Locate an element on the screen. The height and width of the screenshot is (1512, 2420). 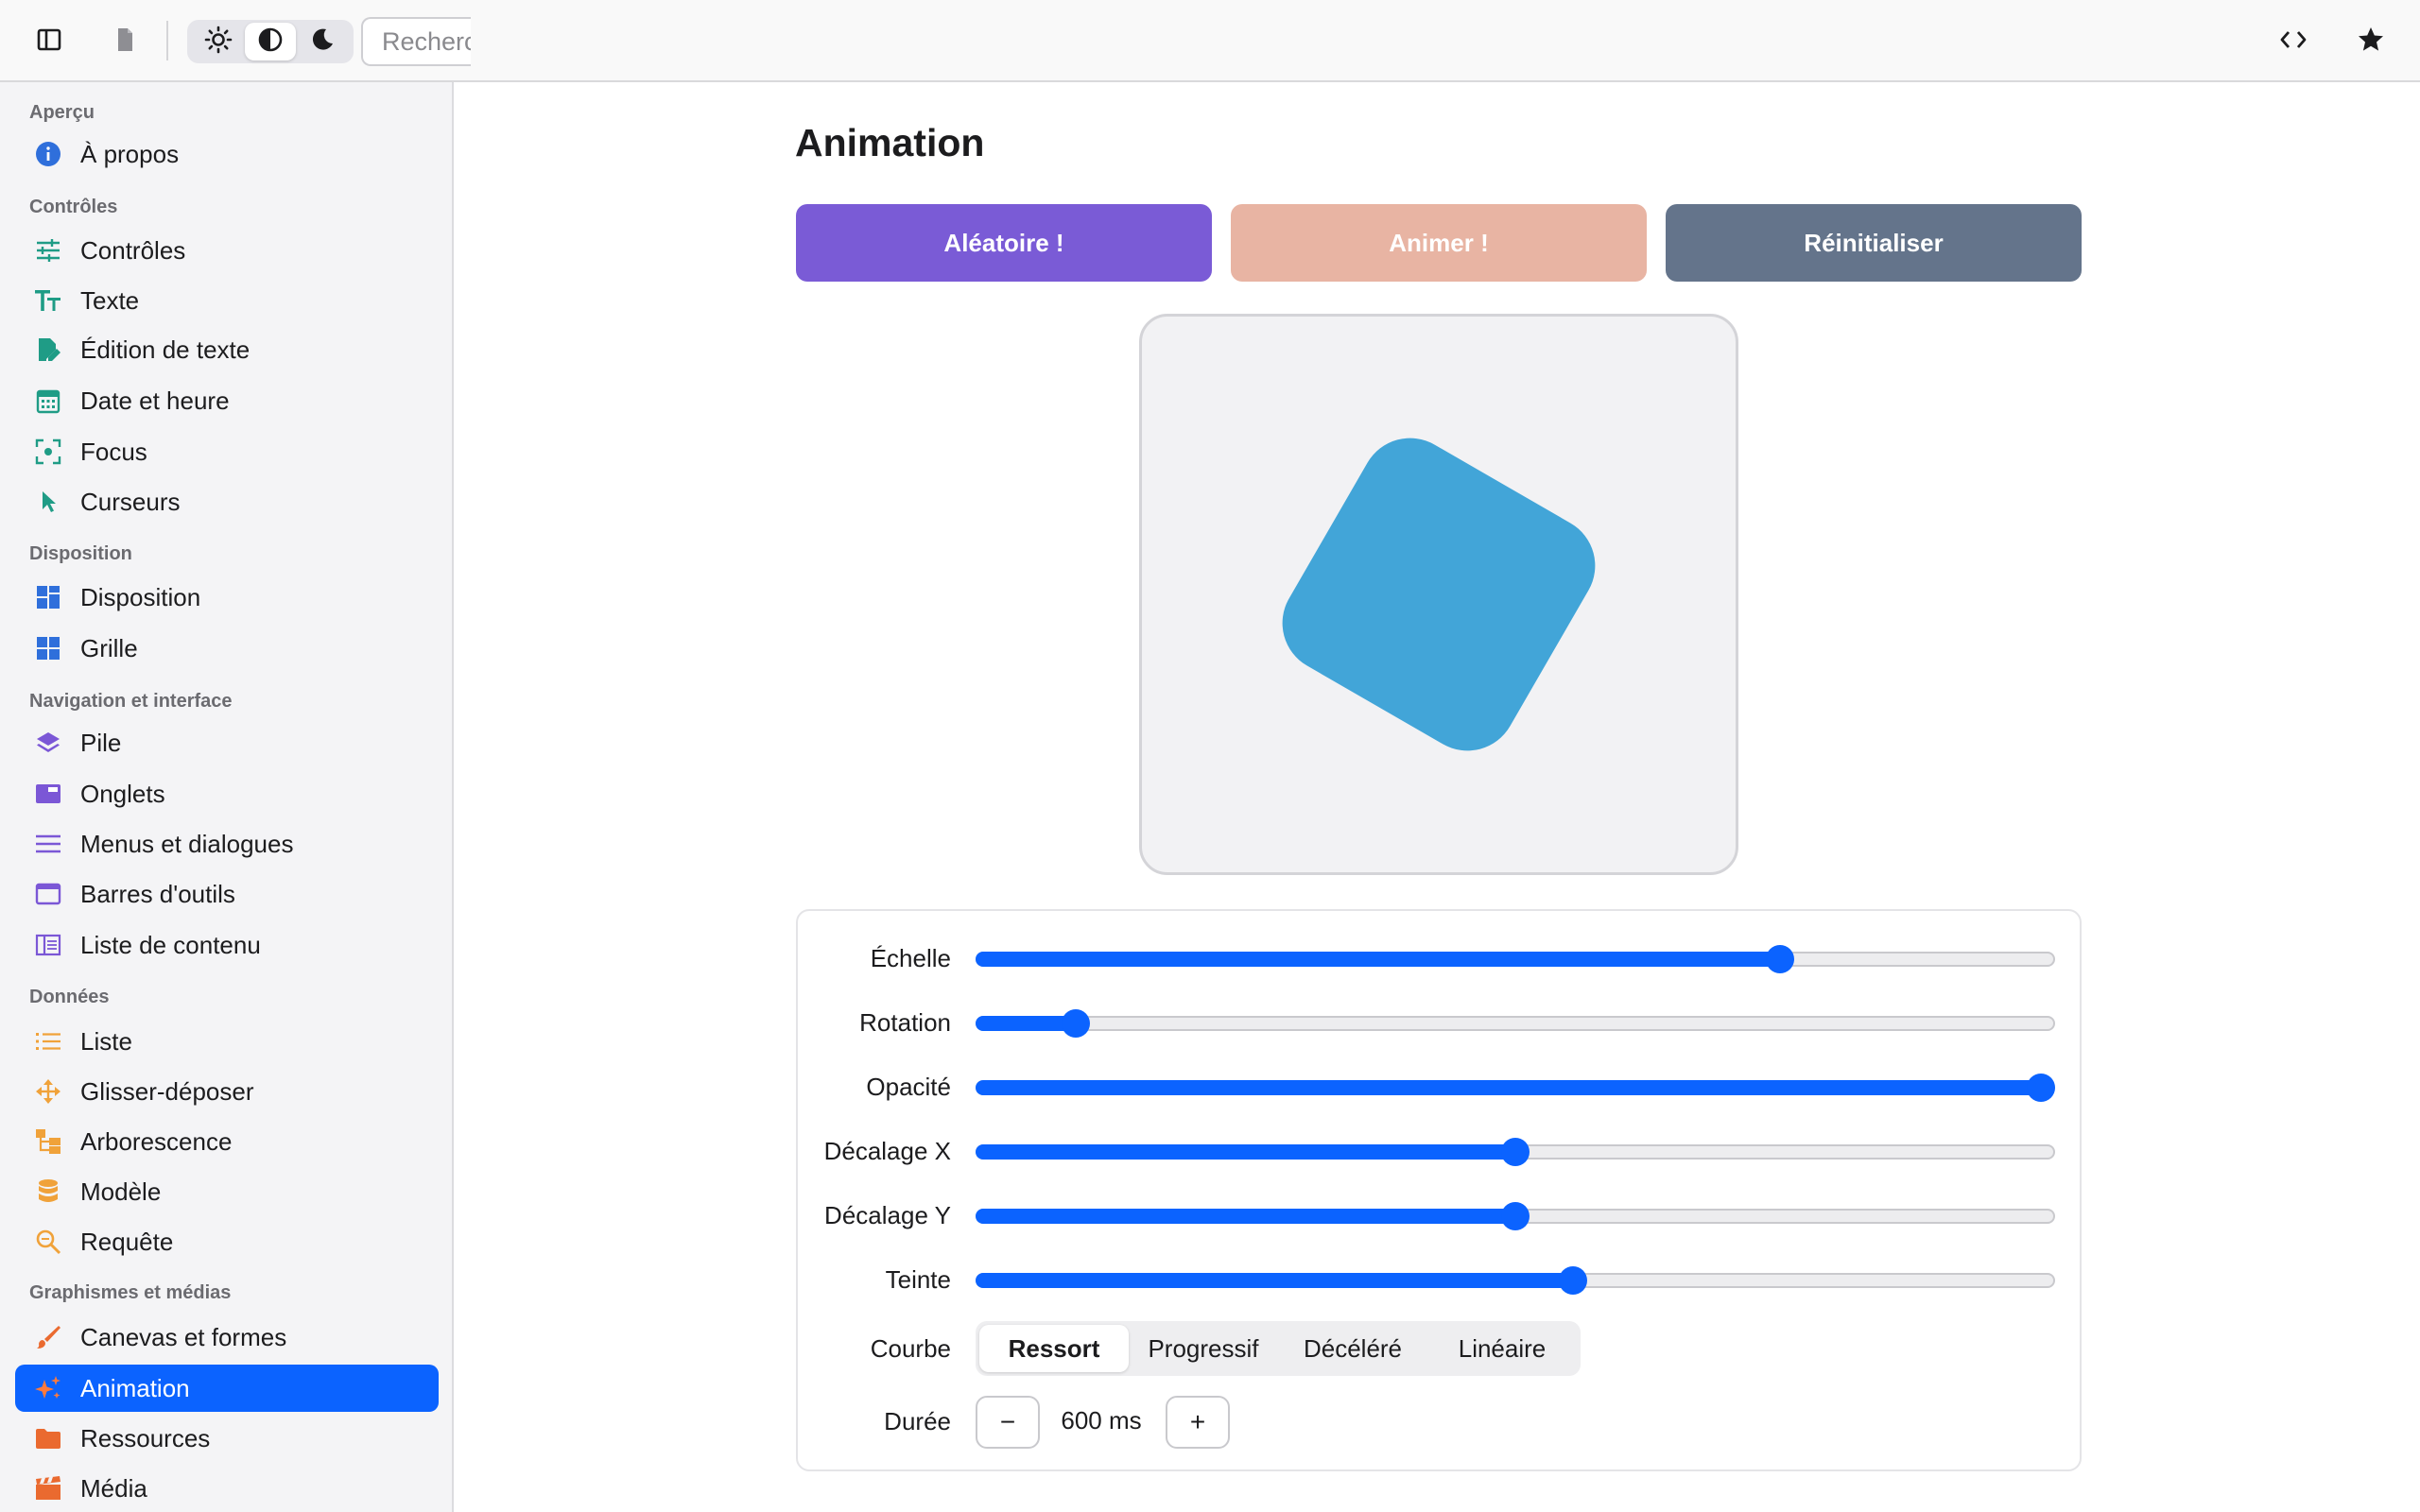
search-field is located at coordinates (416, 41).